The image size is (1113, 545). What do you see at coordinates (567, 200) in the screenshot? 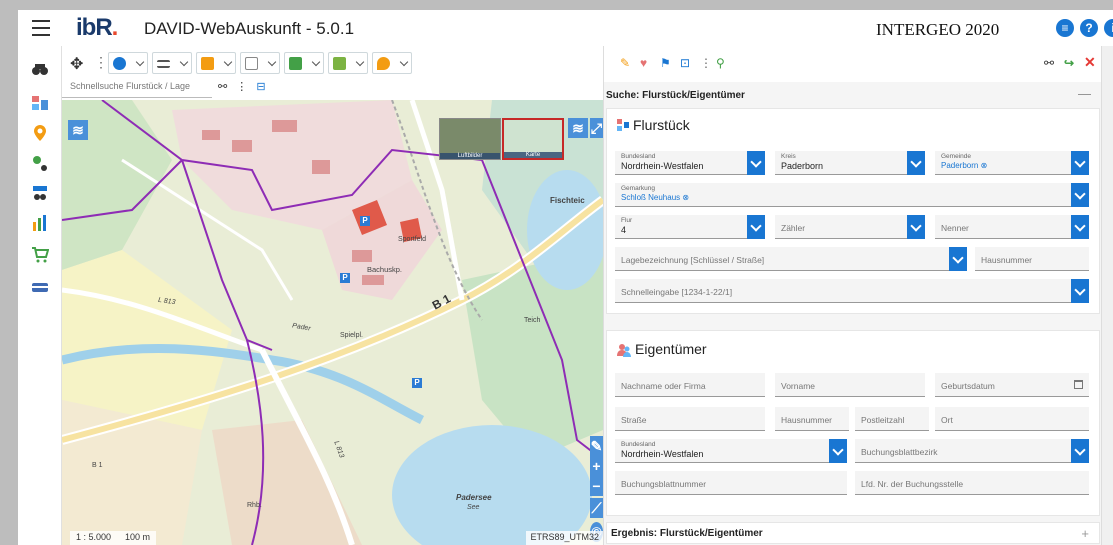
I see `map-label-fischteich: Fischteic` at bounding box center [567, 200].